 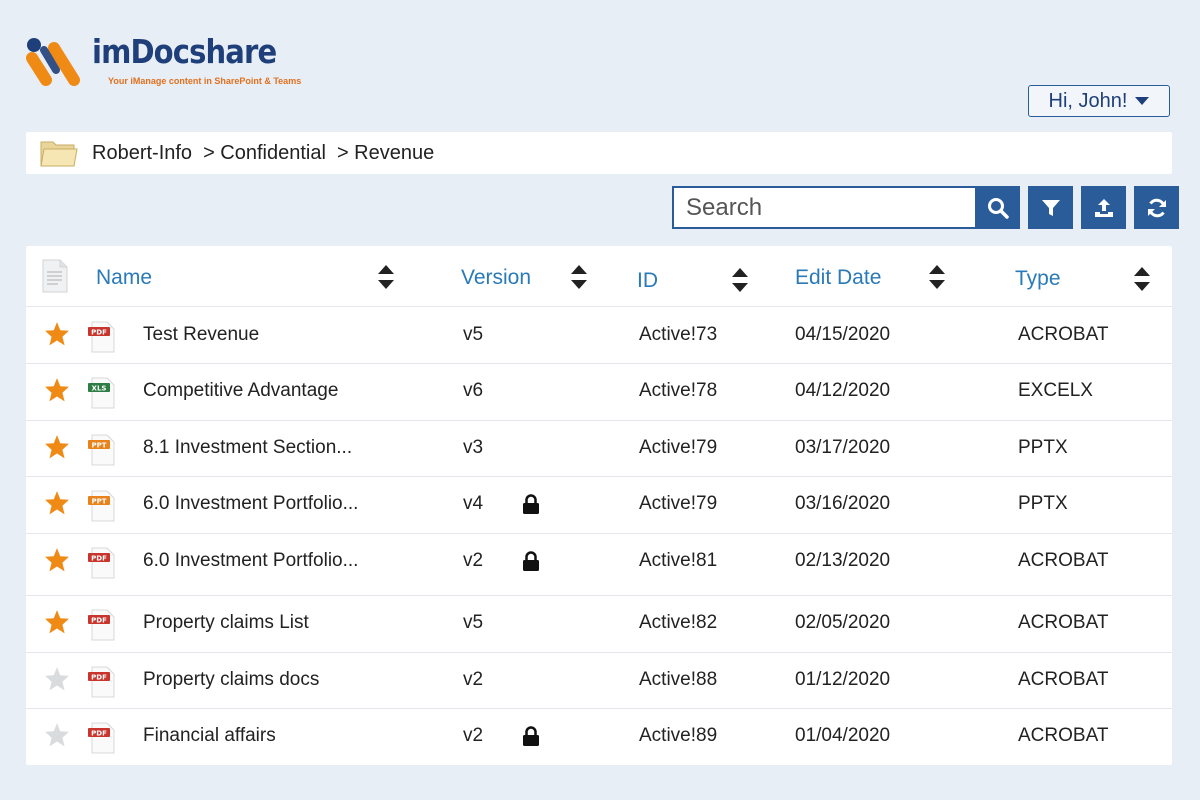 I want to click on row-id: Active!82, so click(x=678, y=622).